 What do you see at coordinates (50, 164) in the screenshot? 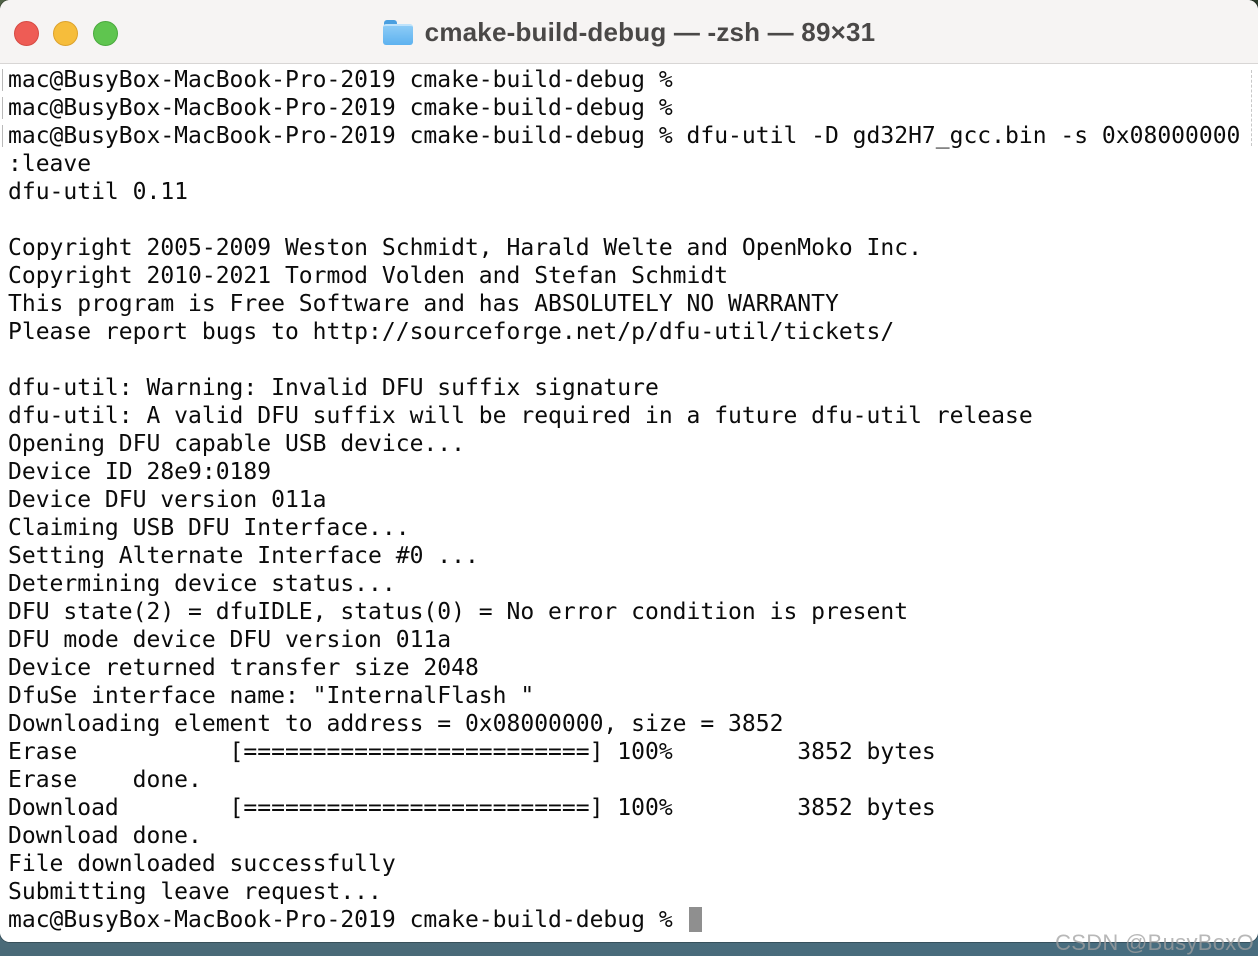
I see `terminal-line: :leave` at bounding box center [50, 164].